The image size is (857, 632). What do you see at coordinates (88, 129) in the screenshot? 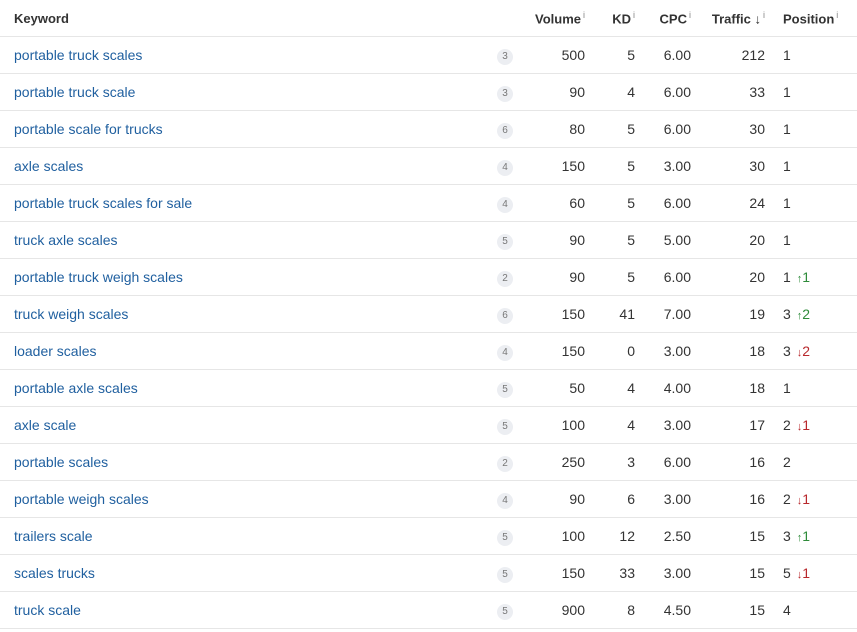
I see `keyword-link: portable scale for trucks` at bounding box center [88, 129].